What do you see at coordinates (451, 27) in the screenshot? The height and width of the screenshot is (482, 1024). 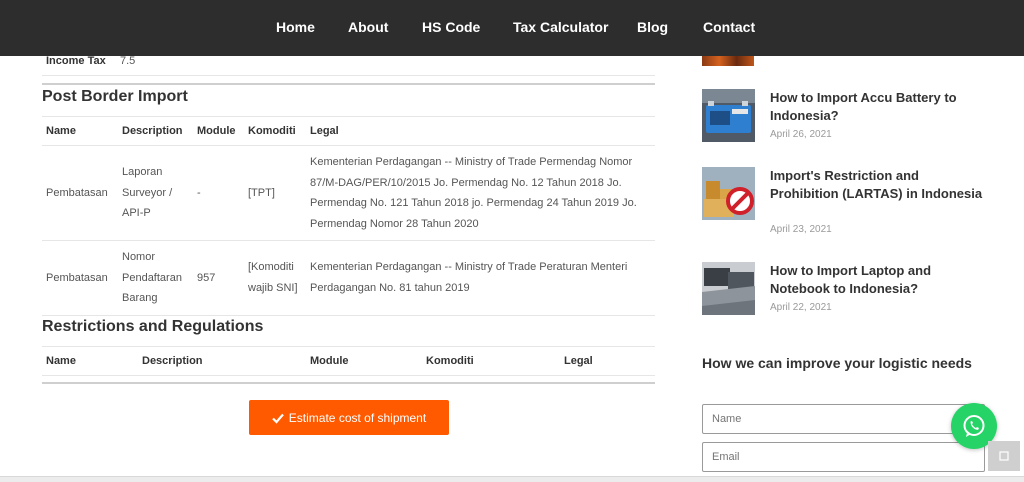 I see `nav-item-hs-code: HS Code` at bounding box center [451, 27].